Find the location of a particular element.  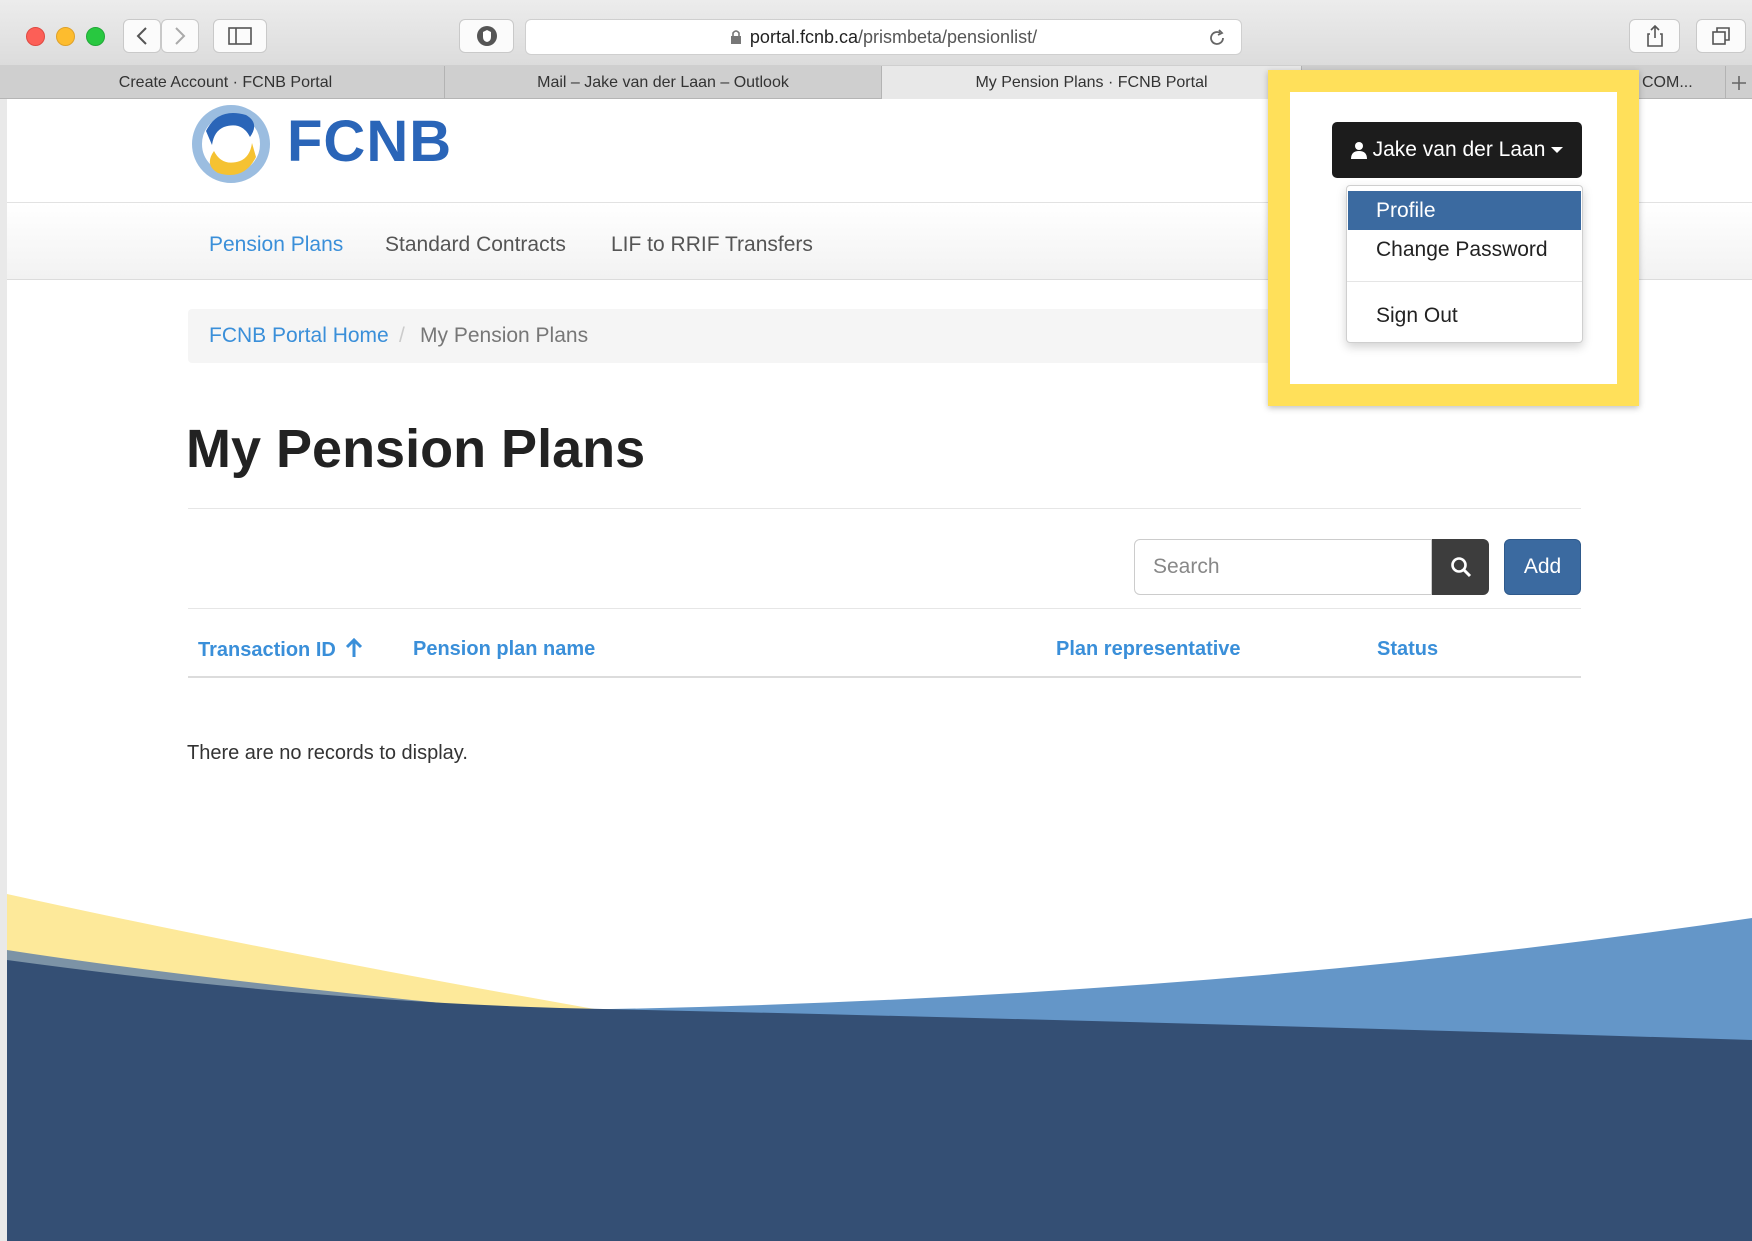

column-plan-representative: Plan representative is located at coordinates (1148, 649).